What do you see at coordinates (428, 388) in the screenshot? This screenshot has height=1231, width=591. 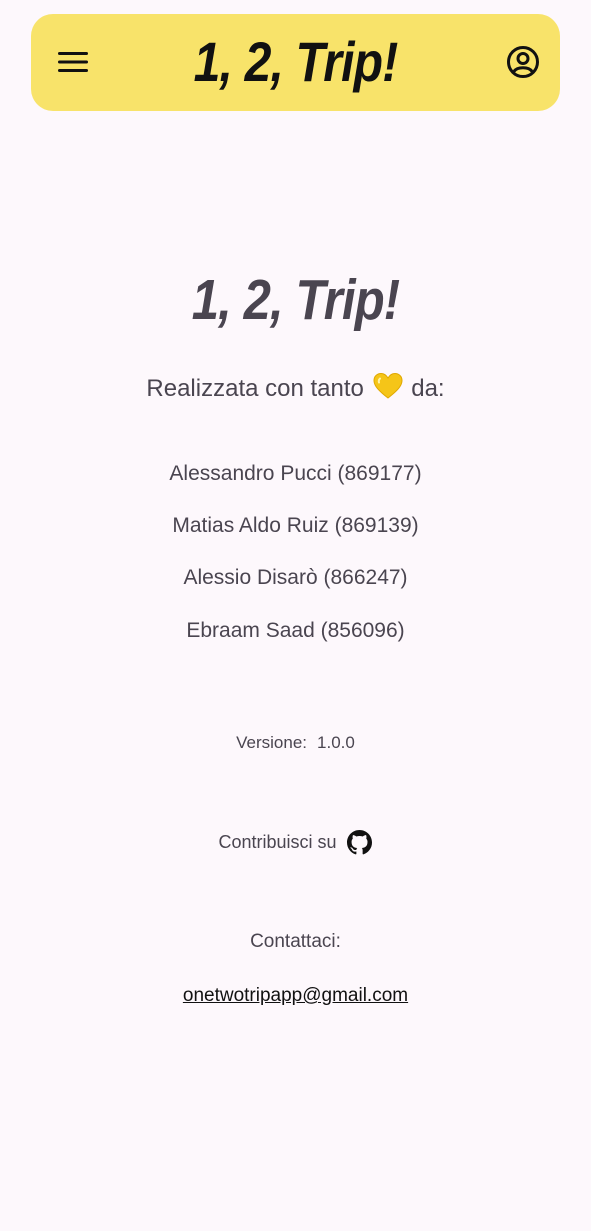 I see `made-with-suffix: da:` at bounding box center [428, 388].